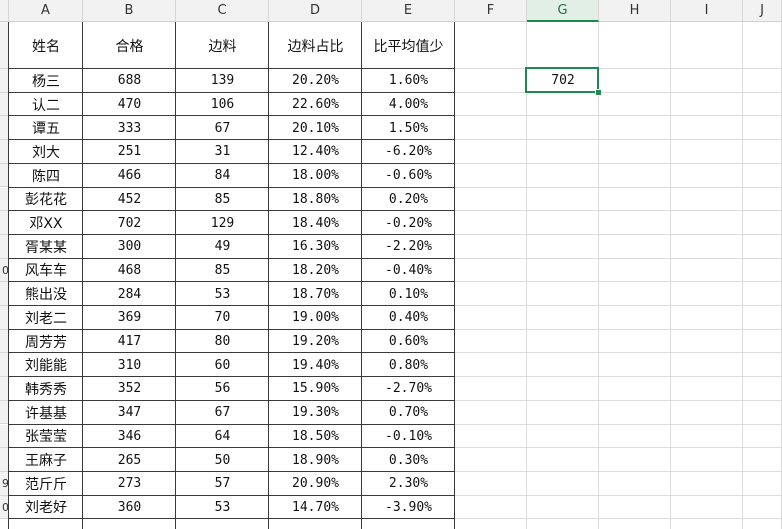 Image resolution: width=782 pixels, height=529 pixels. What do you see at coordinates (129, 11) in the screenshot?
I see `column-header-b: B` at bounding box center [129, 11].